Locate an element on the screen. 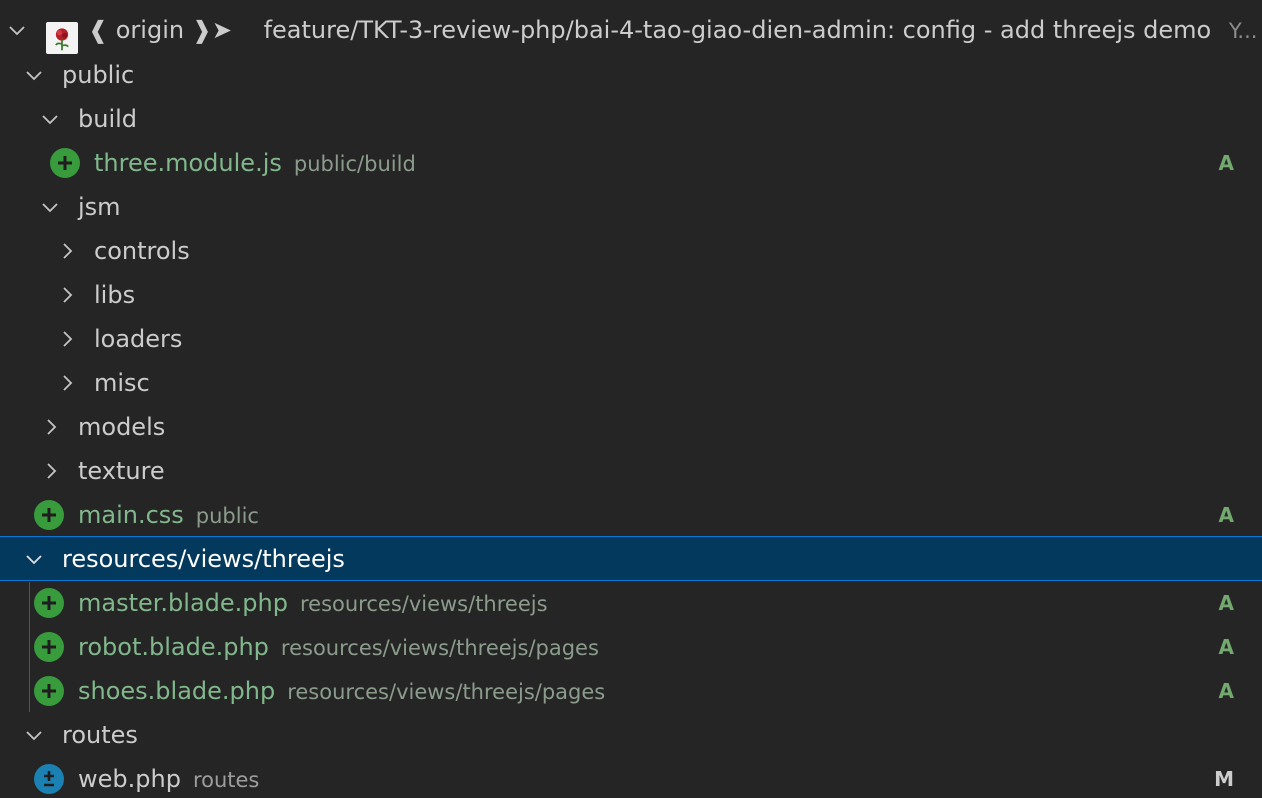 The height and width of the screenshot is (798, 1262). file-name-wrapper: main.css public is located at coordinates (168, 515).